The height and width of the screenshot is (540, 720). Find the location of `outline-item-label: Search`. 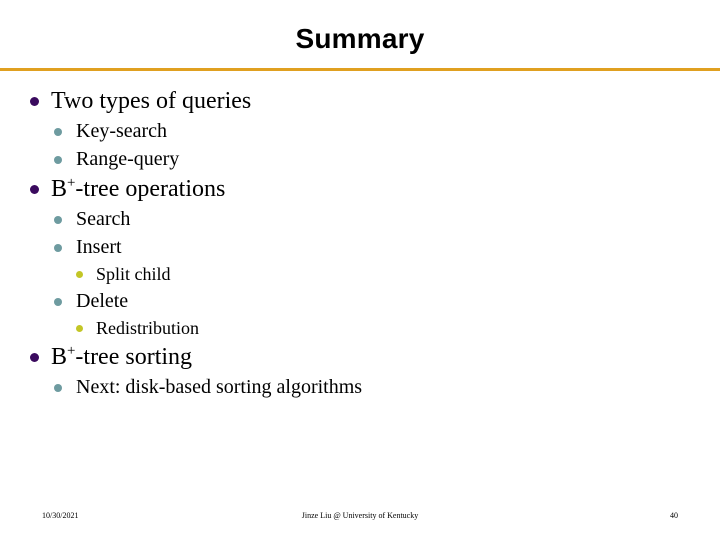

outline-item-label: Search is located at coordinates (103, 219).